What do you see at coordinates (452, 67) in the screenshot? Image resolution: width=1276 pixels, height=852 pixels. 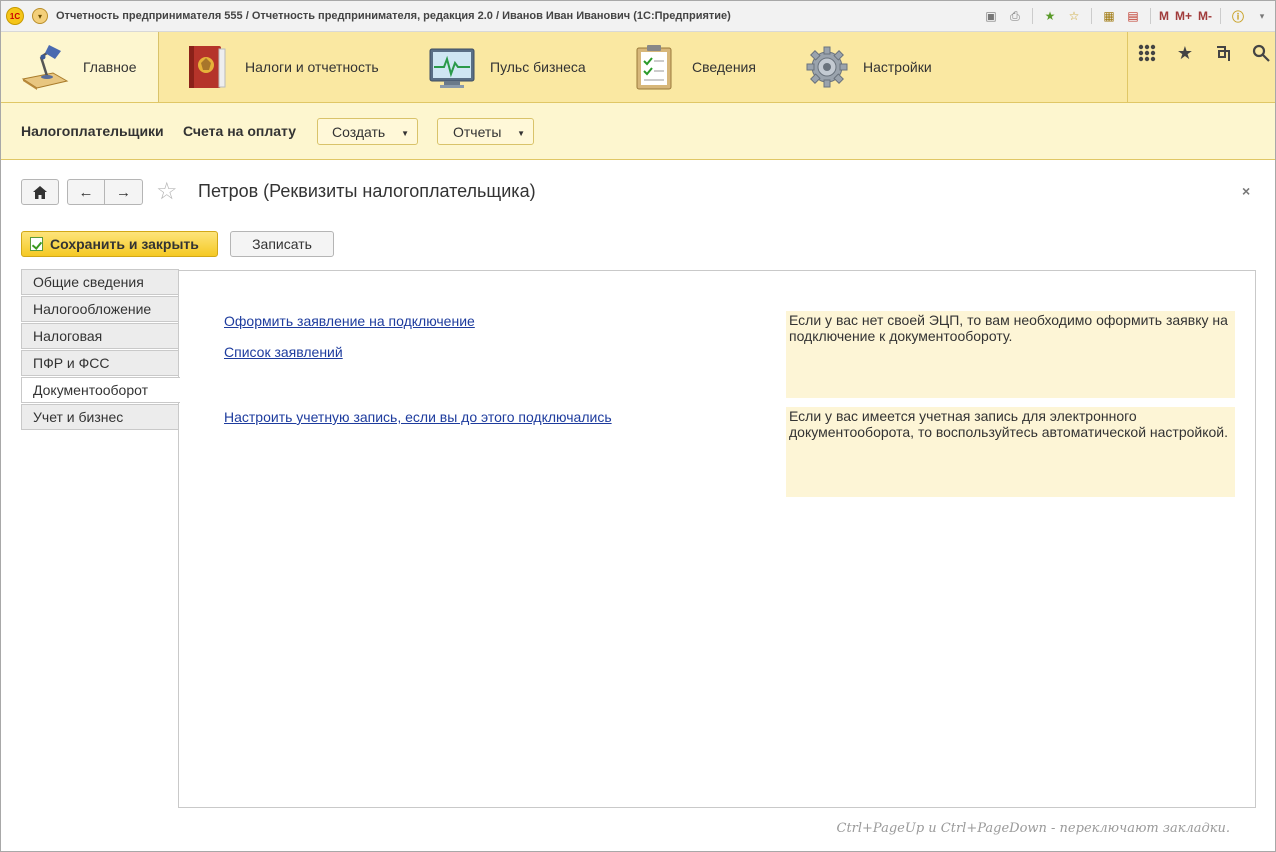 I see `monitor-pulse-icon` at bounding box center [452, 67].